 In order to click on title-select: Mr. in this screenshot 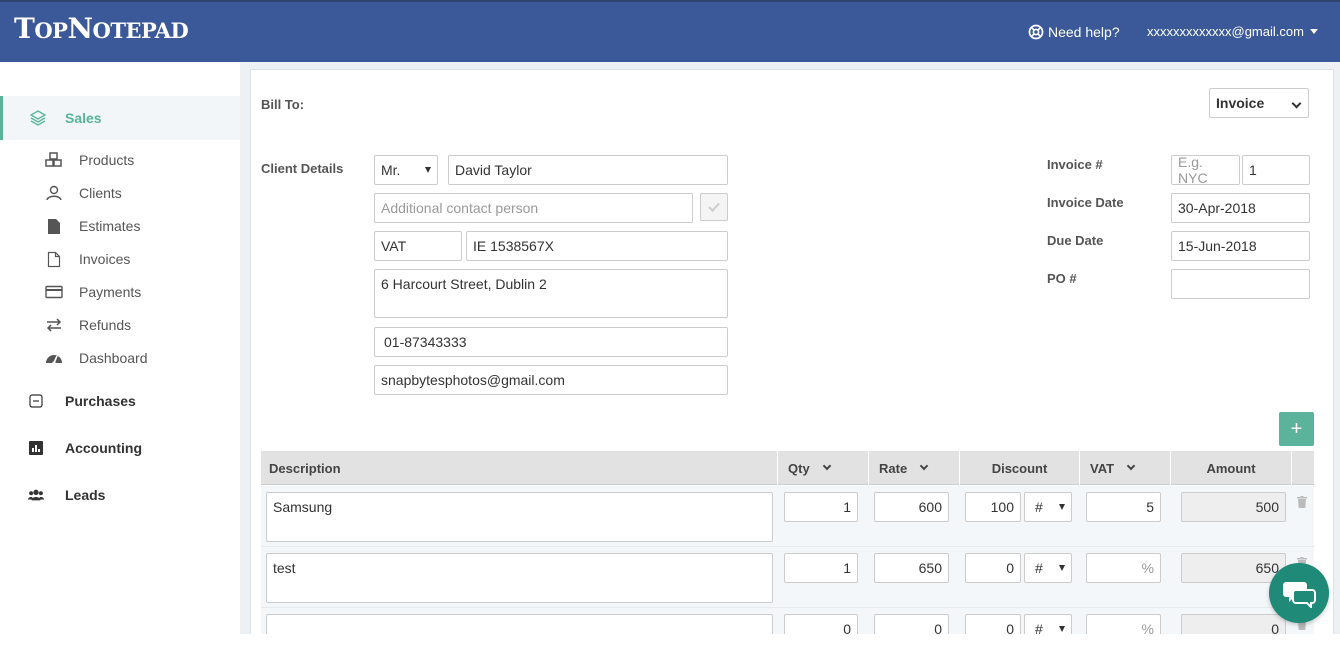, I will do `click(406, 170)`.